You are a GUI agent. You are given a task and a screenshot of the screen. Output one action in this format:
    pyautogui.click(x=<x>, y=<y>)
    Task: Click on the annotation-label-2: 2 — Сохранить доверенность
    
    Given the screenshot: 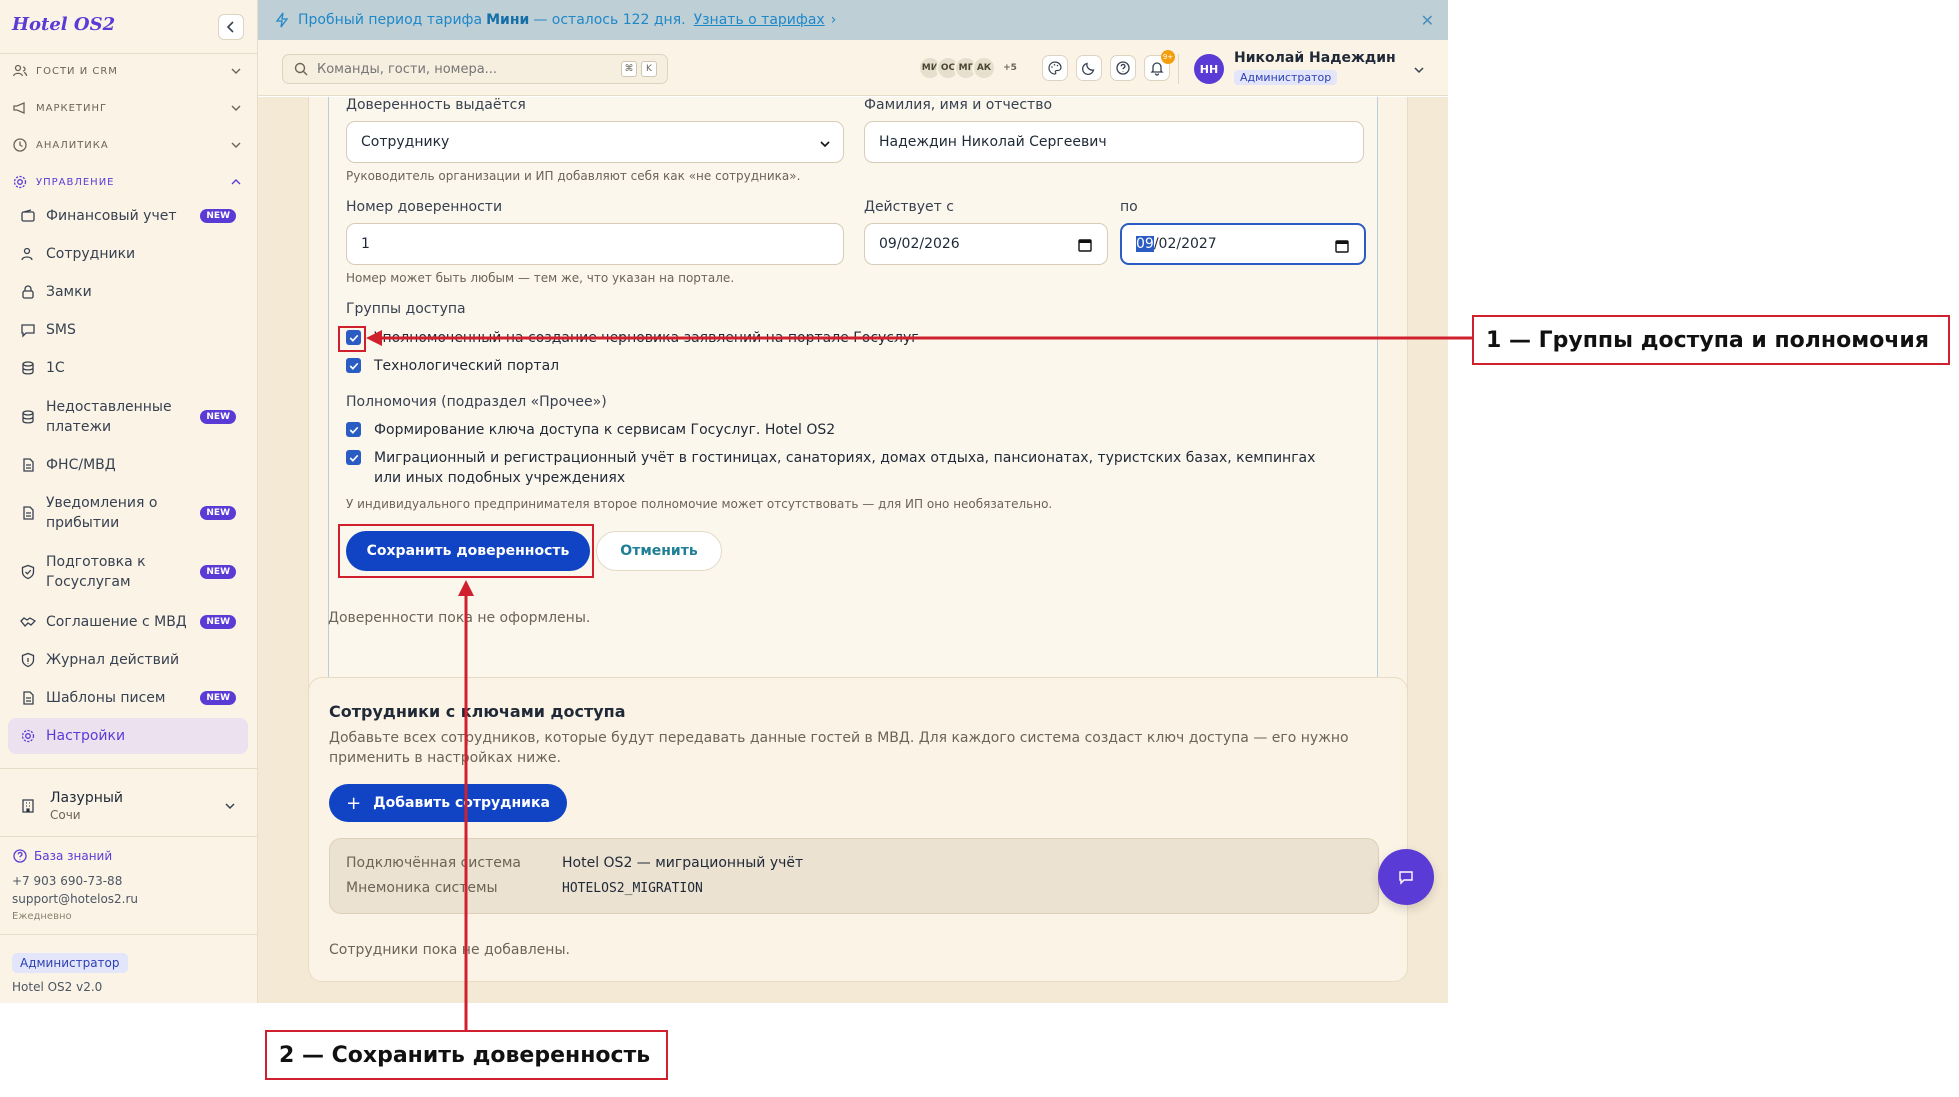 What is the action you would take?
    pyautogui.click(x=466, y=1055)
    